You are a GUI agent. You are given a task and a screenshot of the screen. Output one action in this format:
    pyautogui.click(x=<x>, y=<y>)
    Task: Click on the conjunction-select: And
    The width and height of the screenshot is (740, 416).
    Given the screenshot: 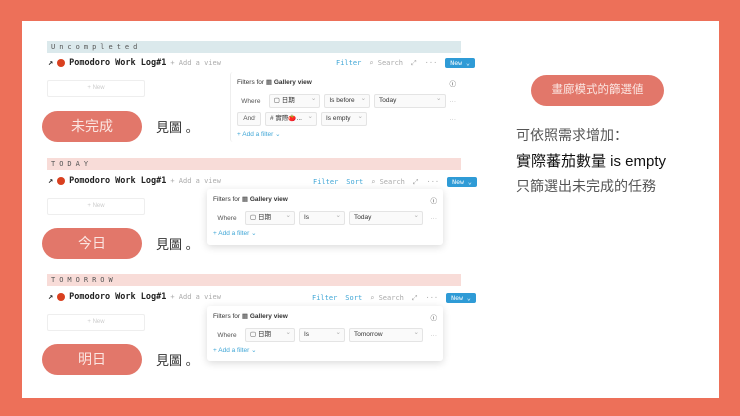 What is the action you would take?
    pyautogui.click(x=249, y=118)
    